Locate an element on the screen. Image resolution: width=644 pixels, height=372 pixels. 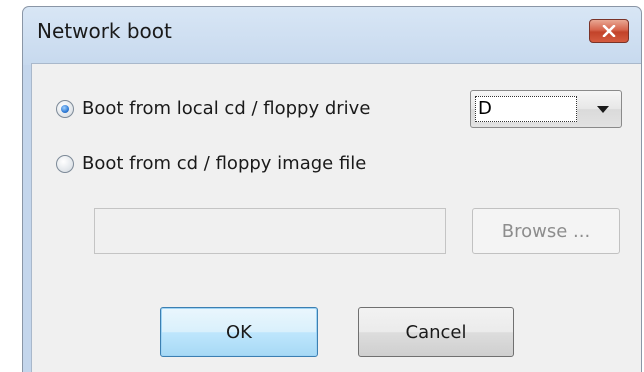
close-button is located at coordinates (609, 31).